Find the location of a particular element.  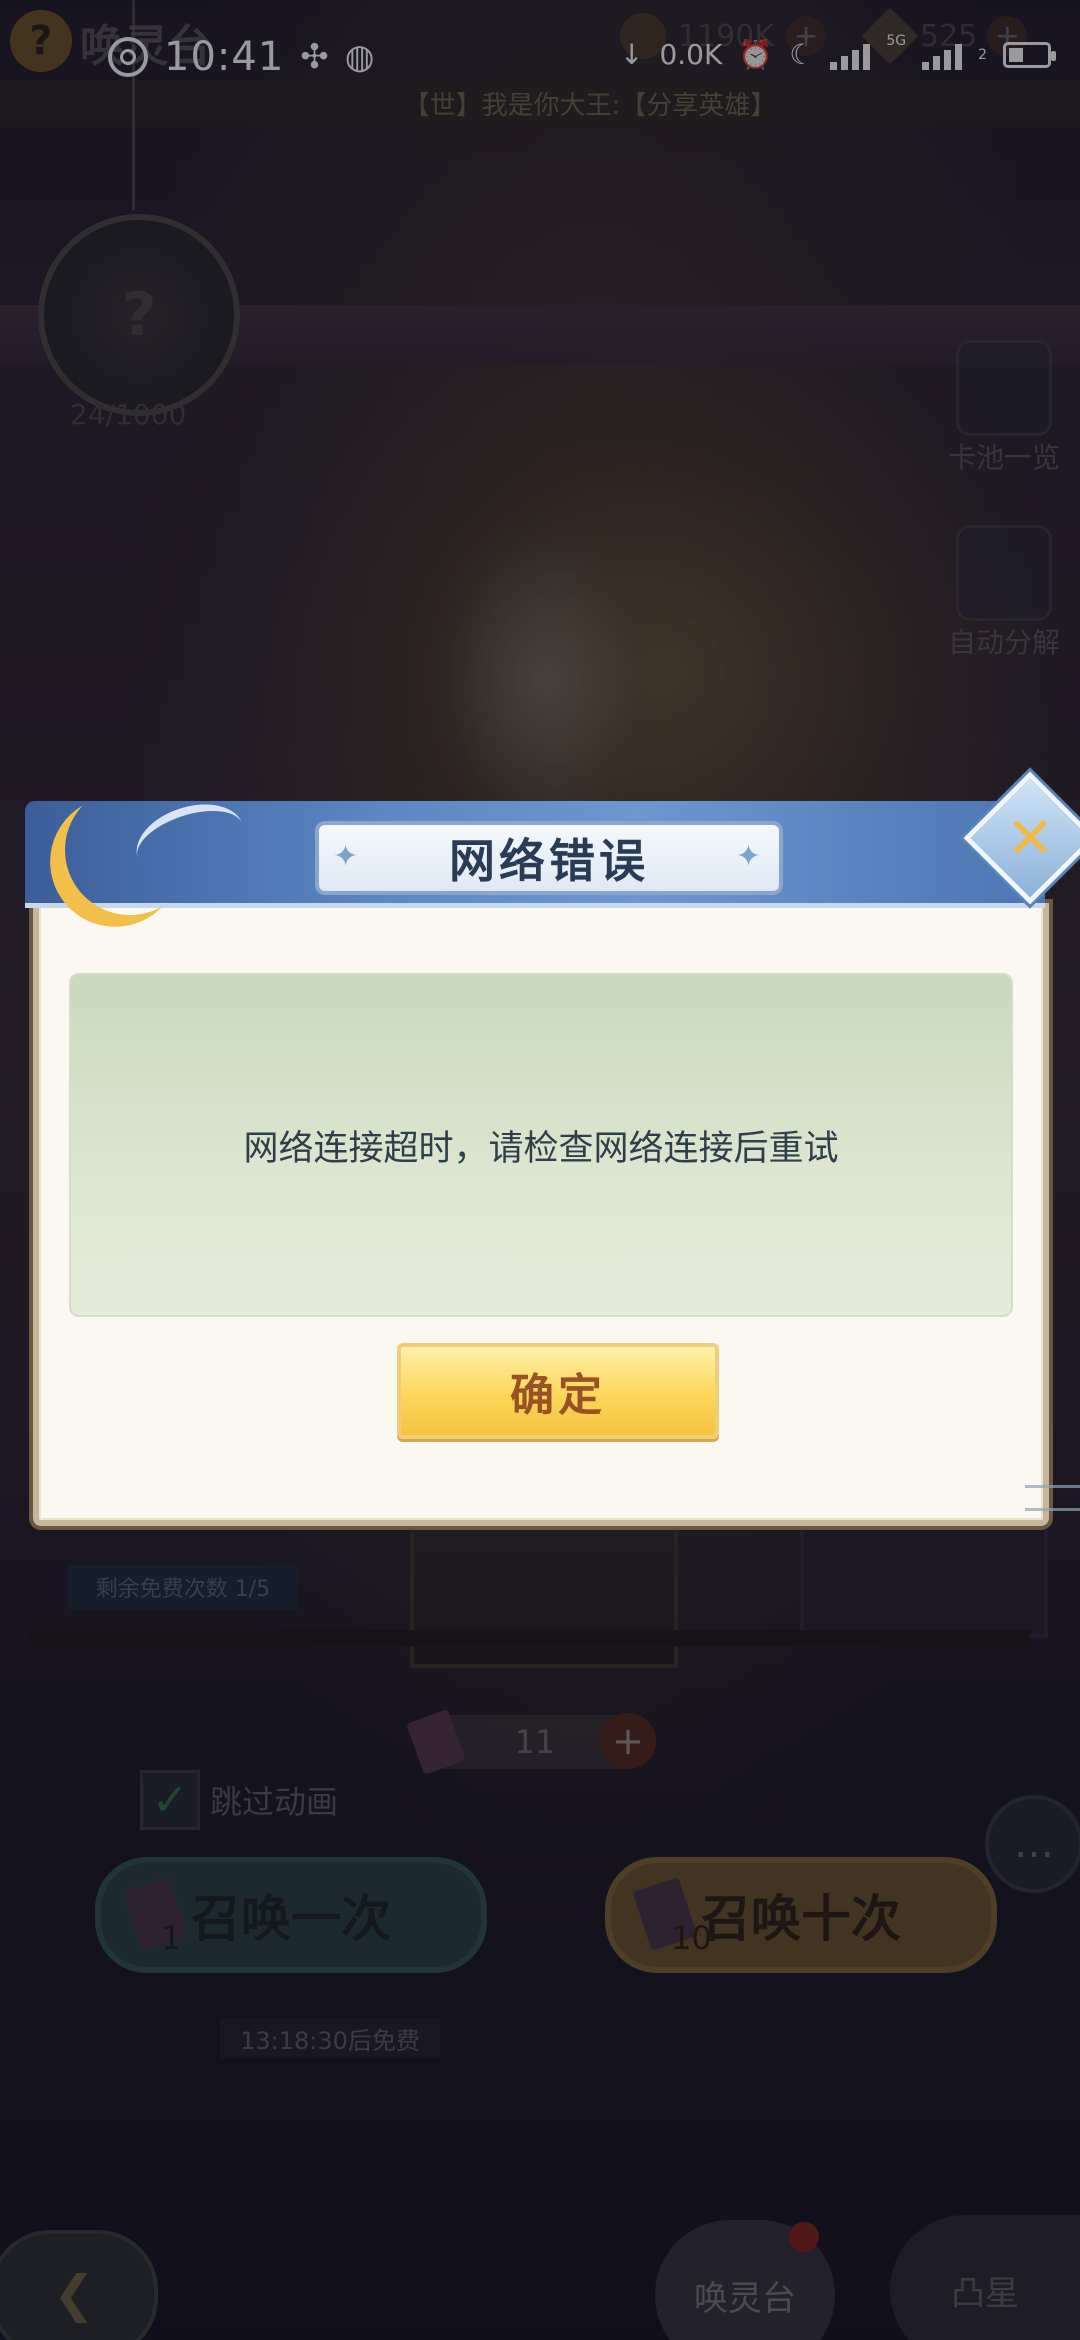

message-box: 网络连接超时，请检查网络连接后重试 is located at coordinates (541, 1145).